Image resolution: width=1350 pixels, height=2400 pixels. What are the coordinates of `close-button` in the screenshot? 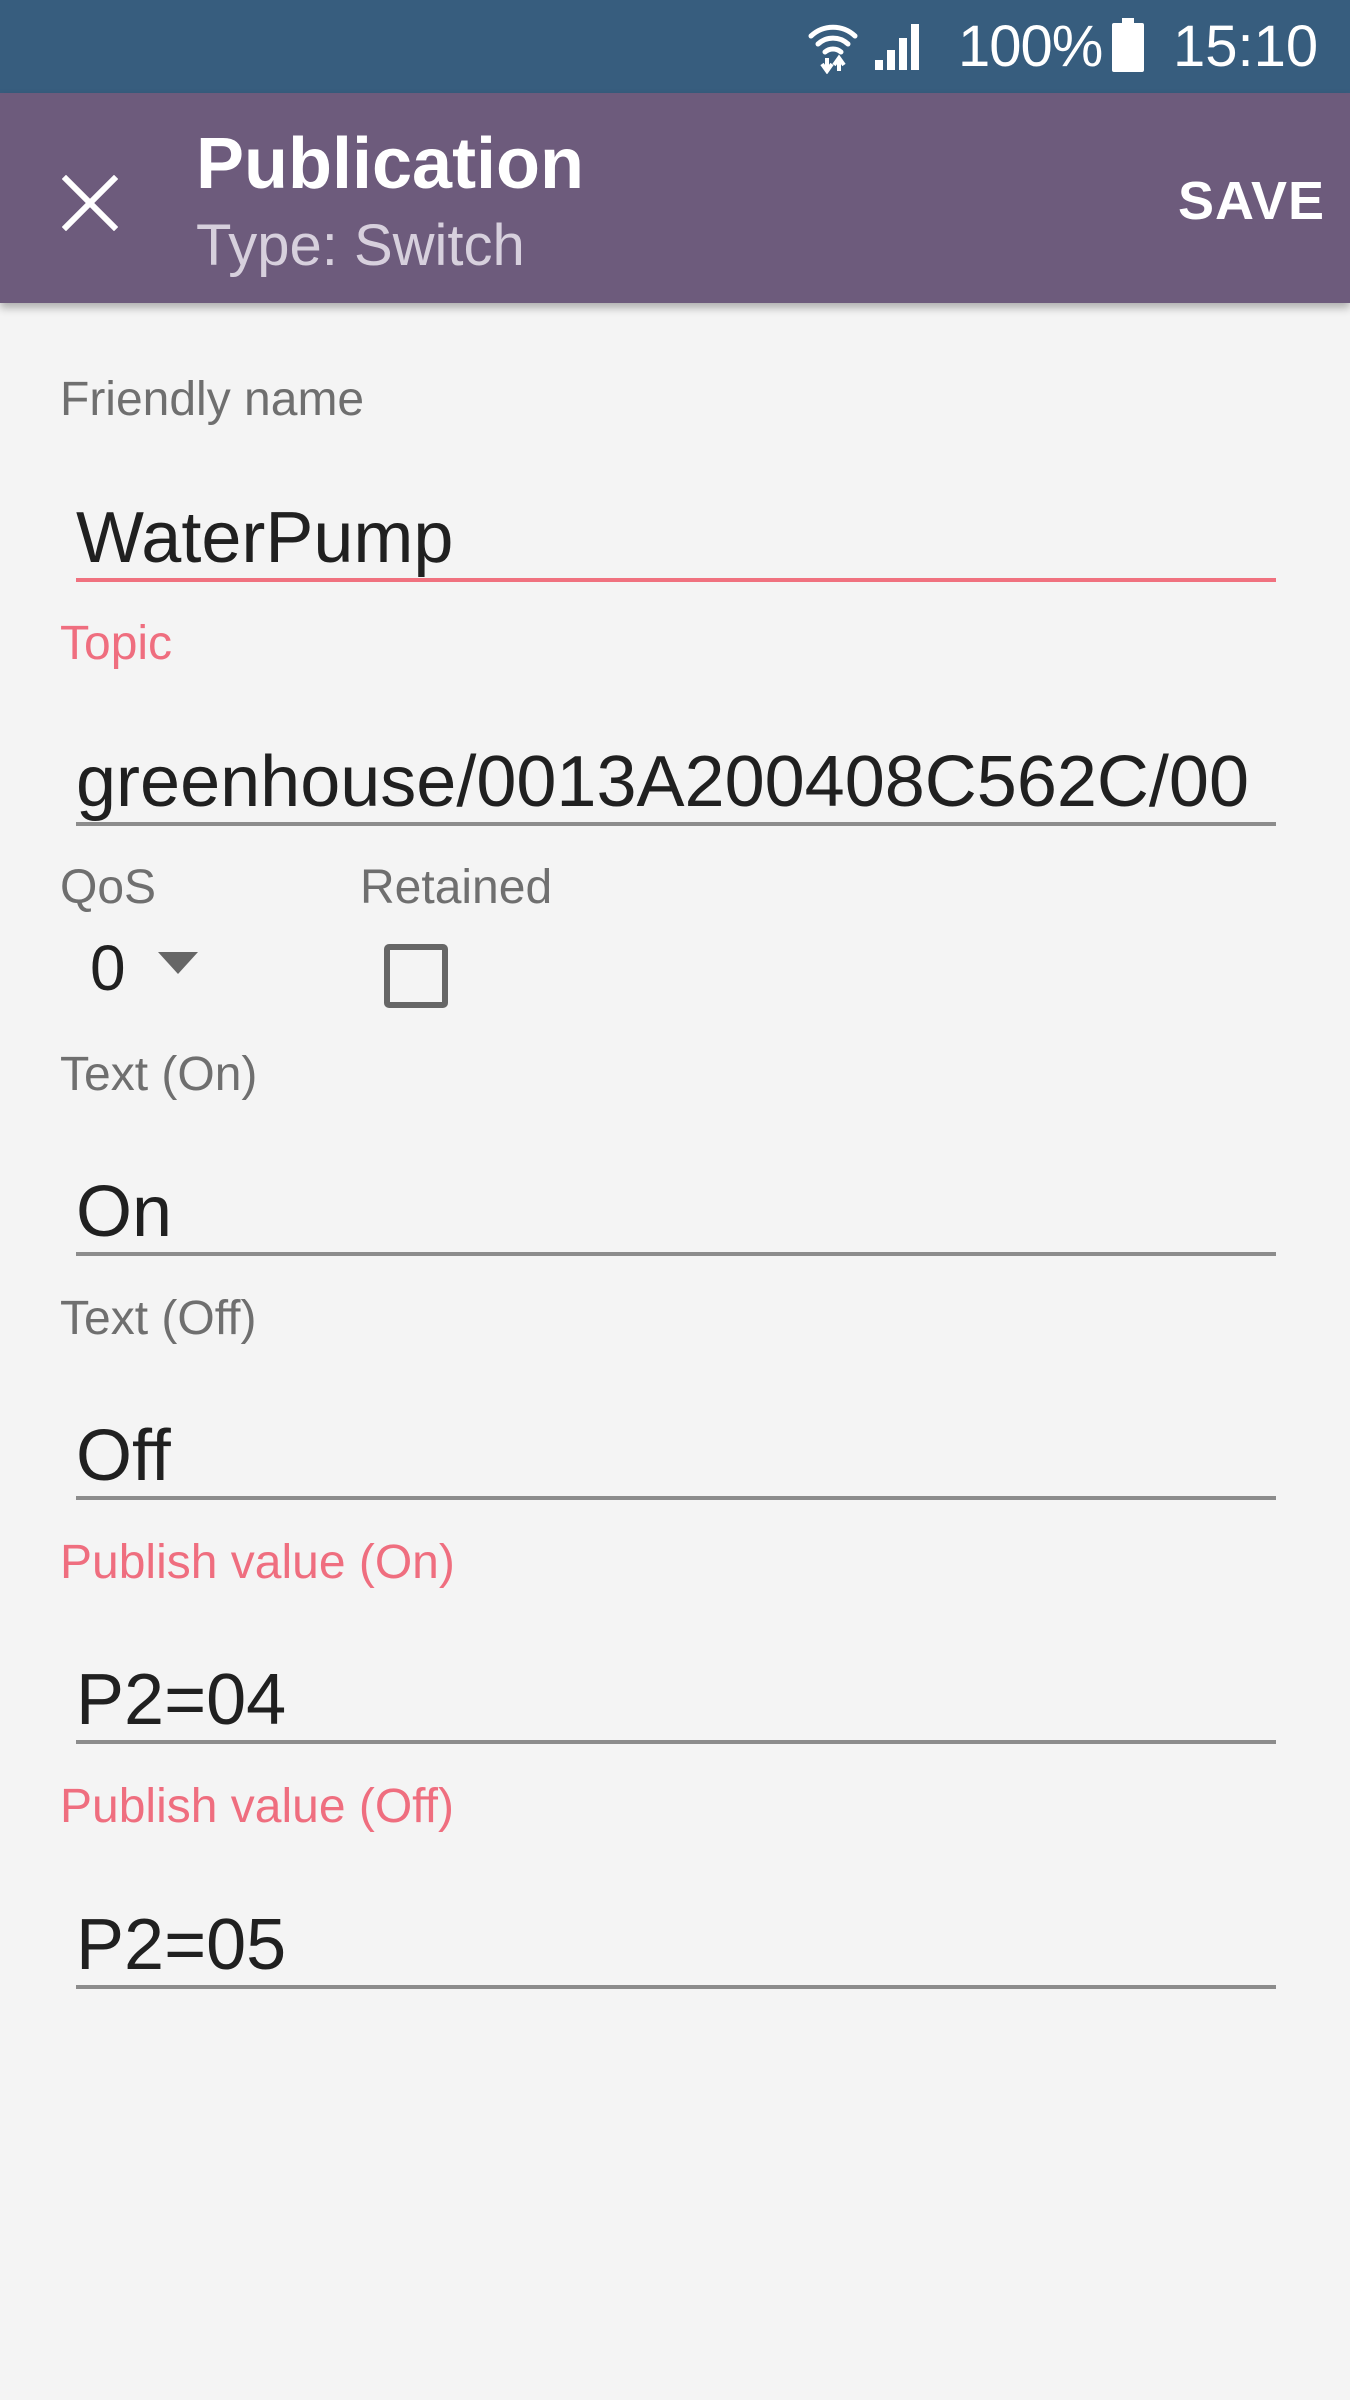 It's located at (90, 203).